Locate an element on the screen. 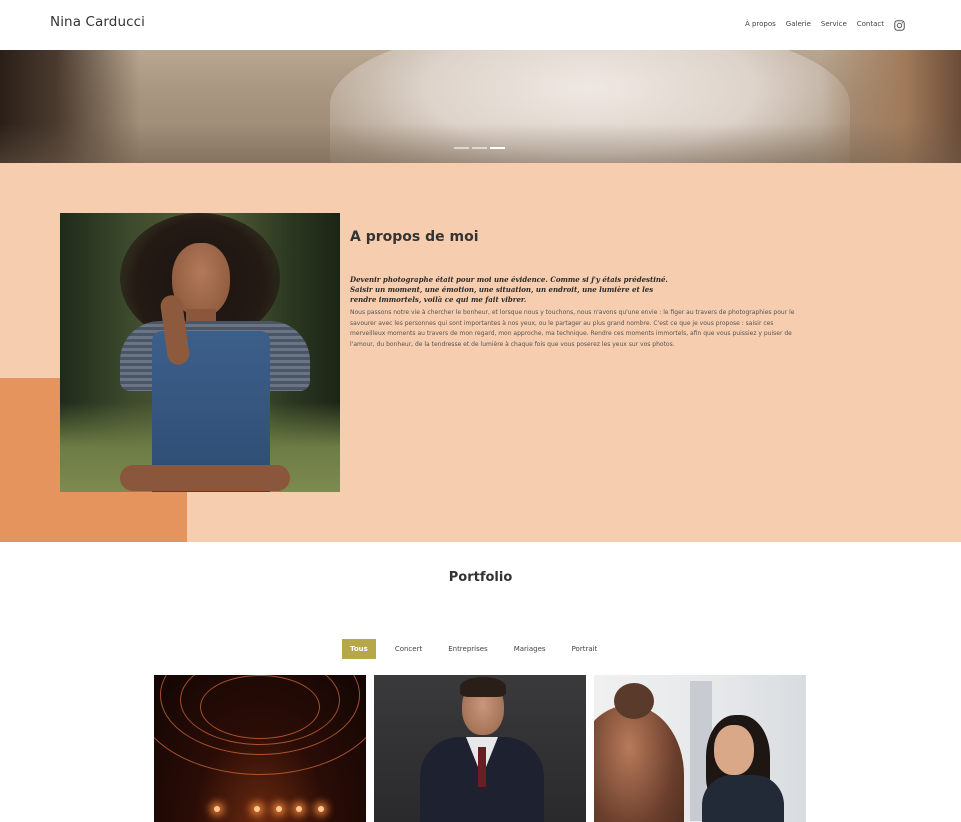 The height and width of the screenshot is (822, 961). hero-carousel is located at coordinates (480, 106).